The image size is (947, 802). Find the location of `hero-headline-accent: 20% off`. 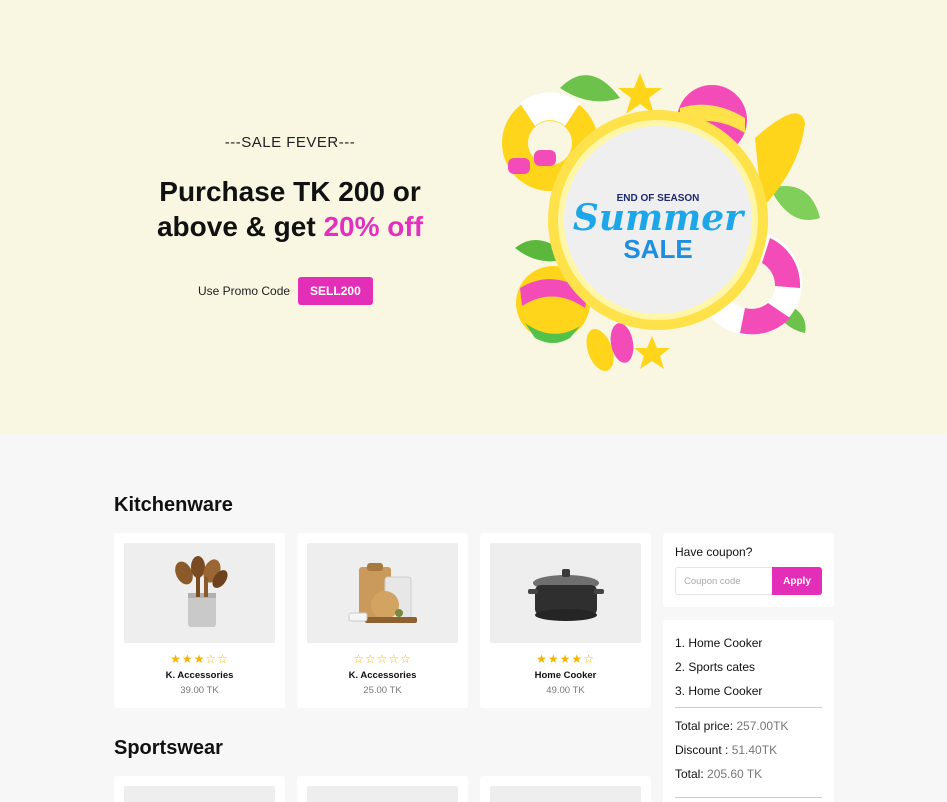

hero-headline-accent: 20% off is located at coordinates (373, 226).